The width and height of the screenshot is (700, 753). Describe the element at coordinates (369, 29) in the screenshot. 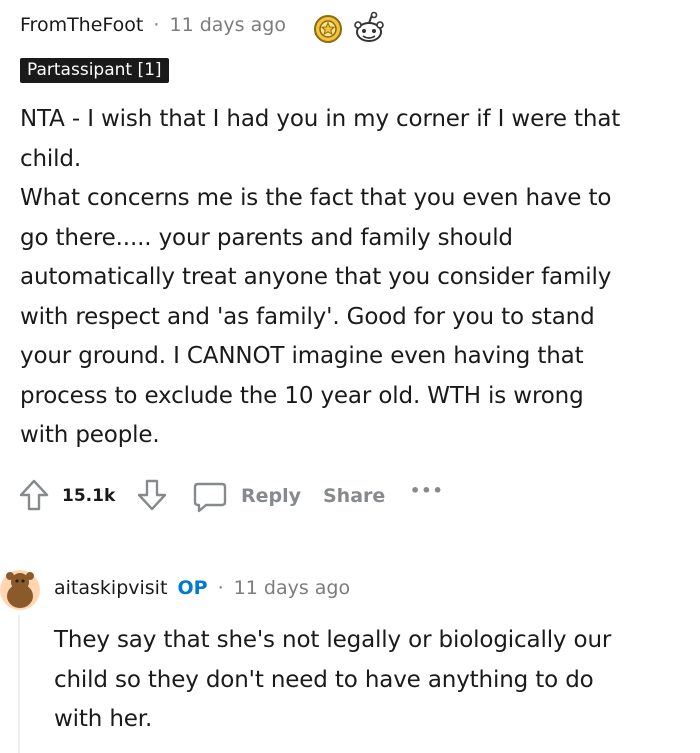

I see `snoo-award-icon` at that location.